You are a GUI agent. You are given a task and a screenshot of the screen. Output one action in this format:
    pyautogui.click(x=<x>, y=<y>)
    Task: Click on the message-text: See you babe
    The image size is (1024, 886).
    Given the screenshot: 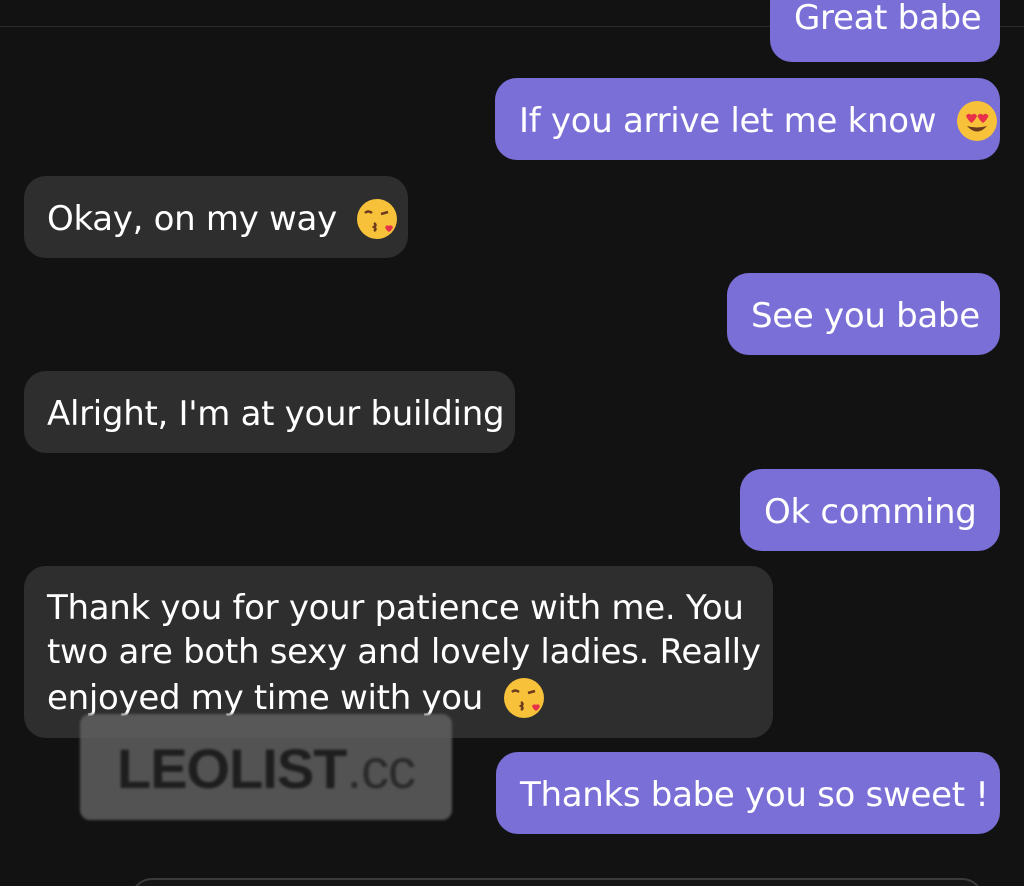 What is the action you would take?
    pyautogui.click(x=865, y=315)
    